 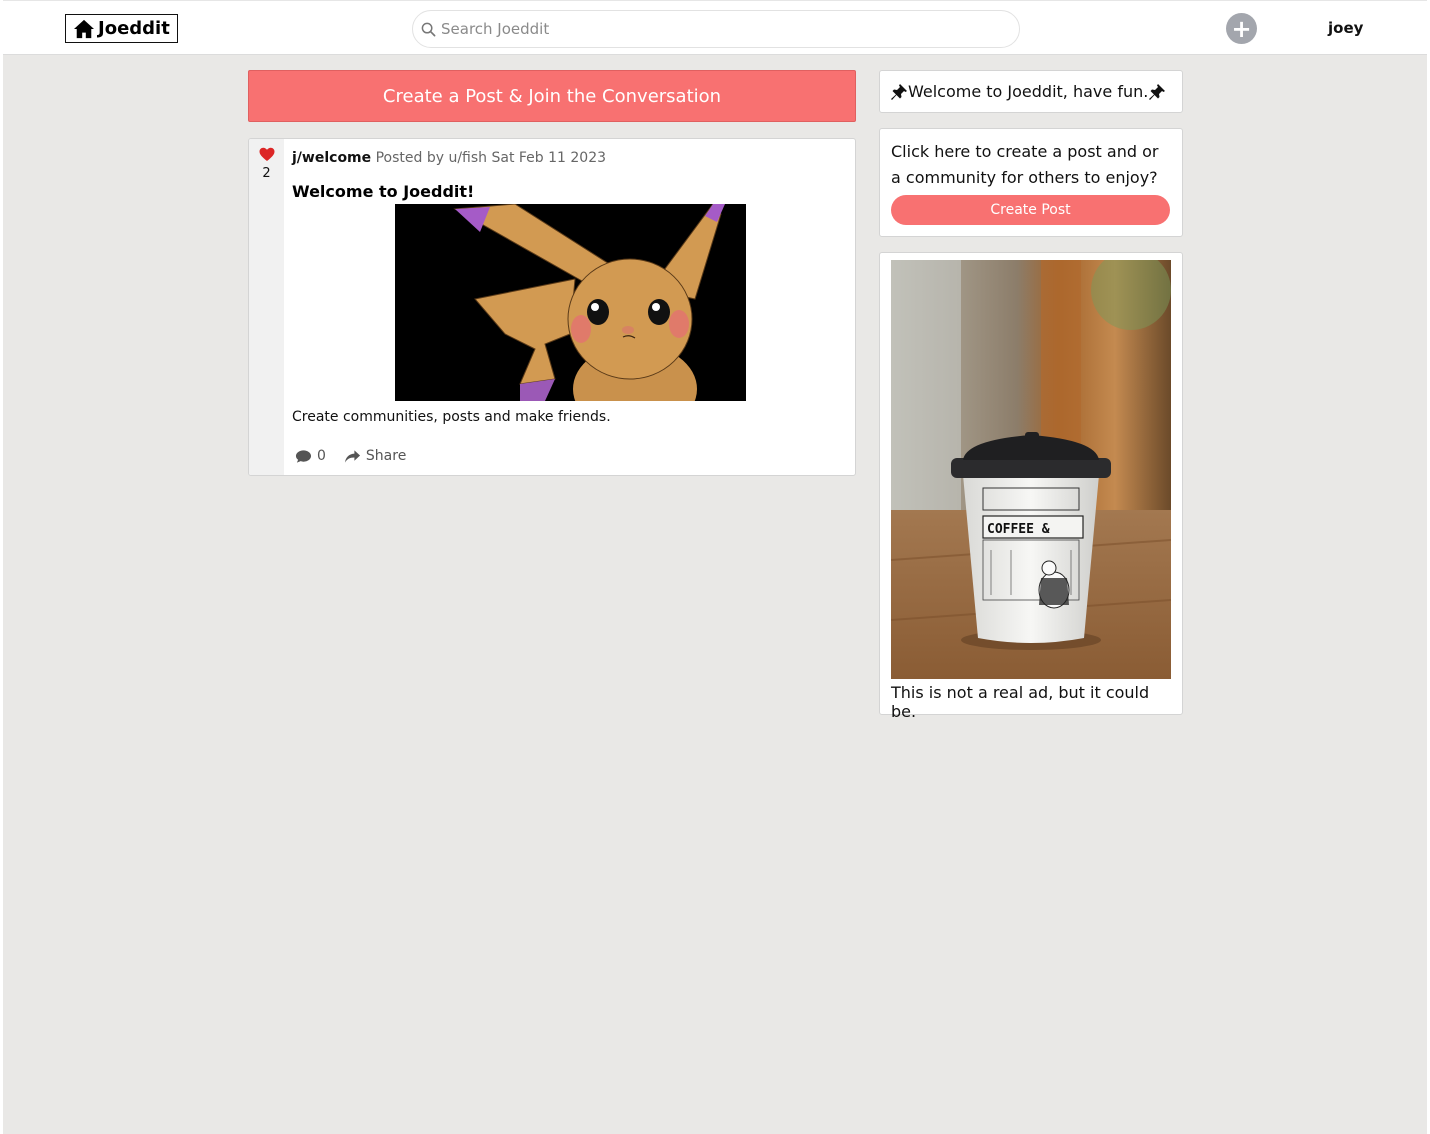 I want to click on share-button: Share, so click(x=375, y=456).